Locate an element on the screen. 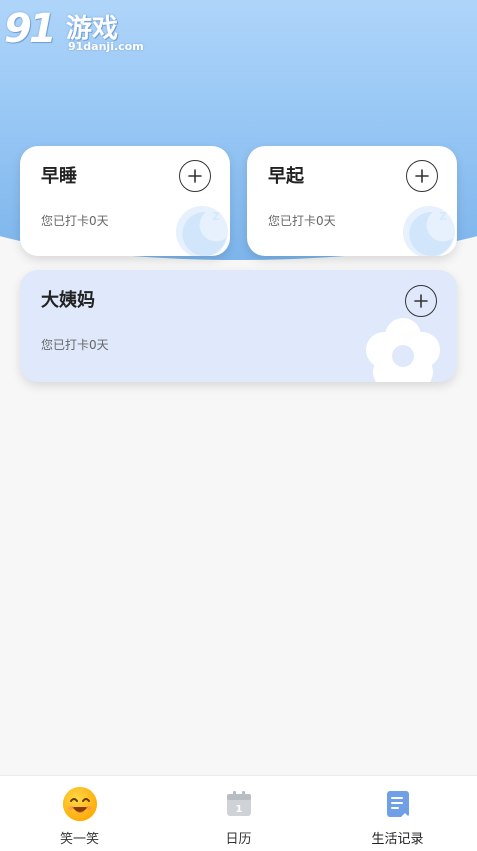 The image size is (477, 851). calendar-icon: 1 is located at coordinates (239, 804).